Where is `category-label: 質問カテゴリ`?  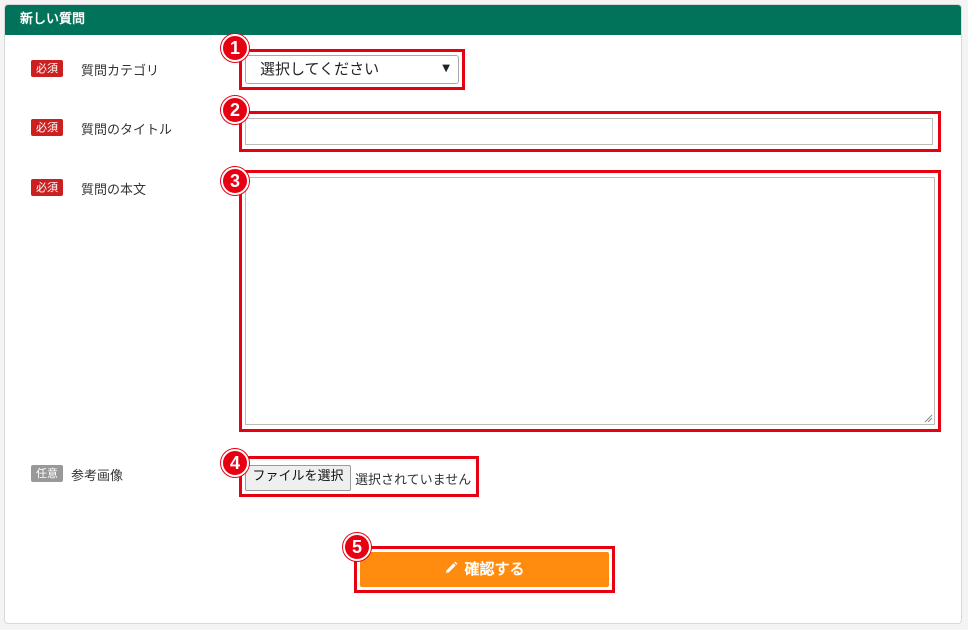 category-label: 質問カテゴリ is located at coordinates (120, 71).